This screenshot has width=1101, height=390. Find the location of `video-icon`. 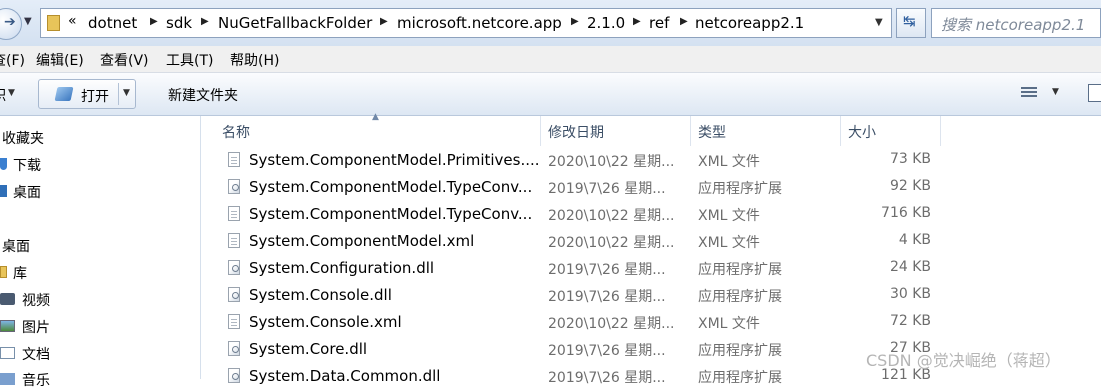

video-icon is located at coordinates (7, 299).